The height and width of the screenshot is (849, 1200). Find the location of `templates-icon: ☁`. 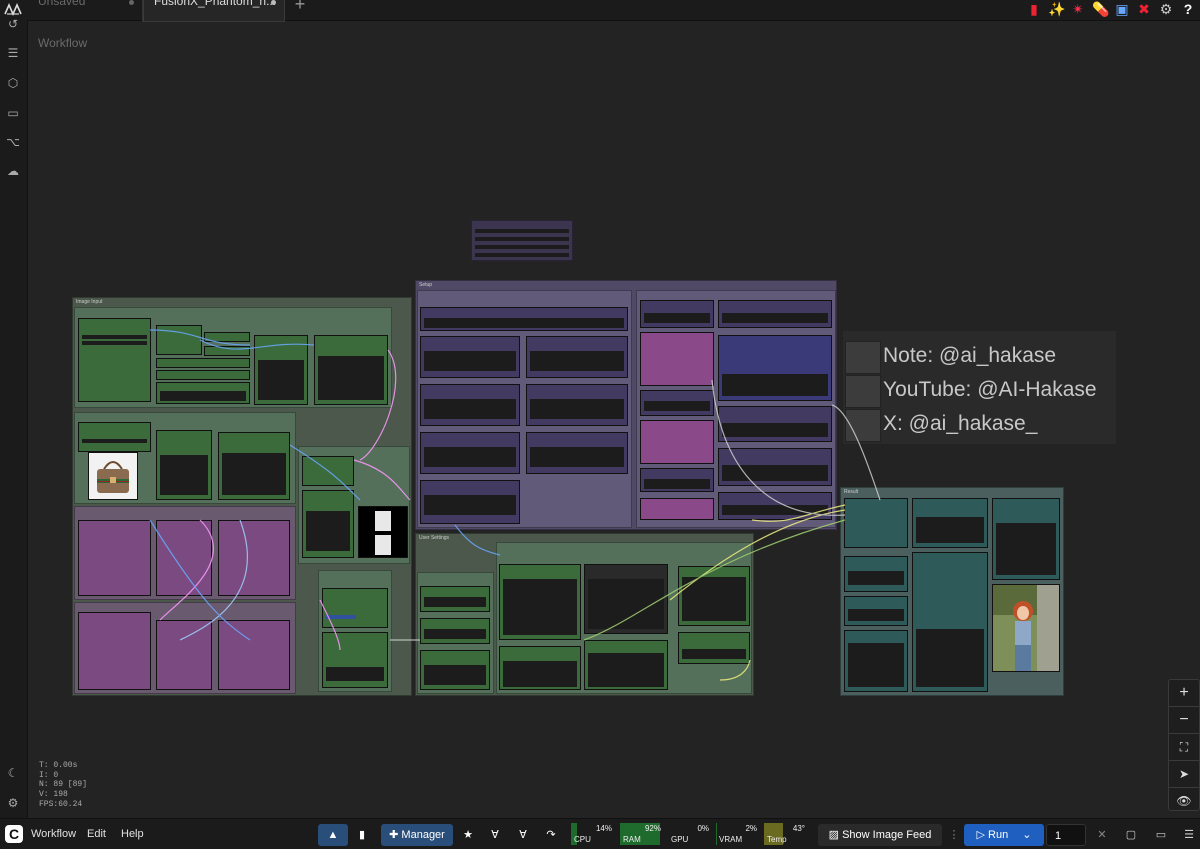

templates-icon: ☁ is located at coordinates (13, 171).